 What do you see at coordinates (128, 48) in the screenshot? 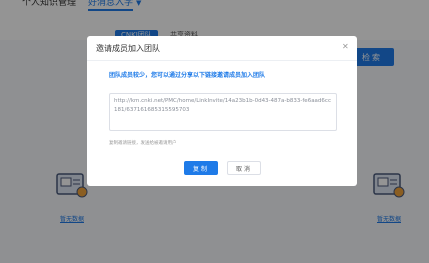
I see `dialog-title: 邀请成员加入团队` at bounding box center [128, 48].